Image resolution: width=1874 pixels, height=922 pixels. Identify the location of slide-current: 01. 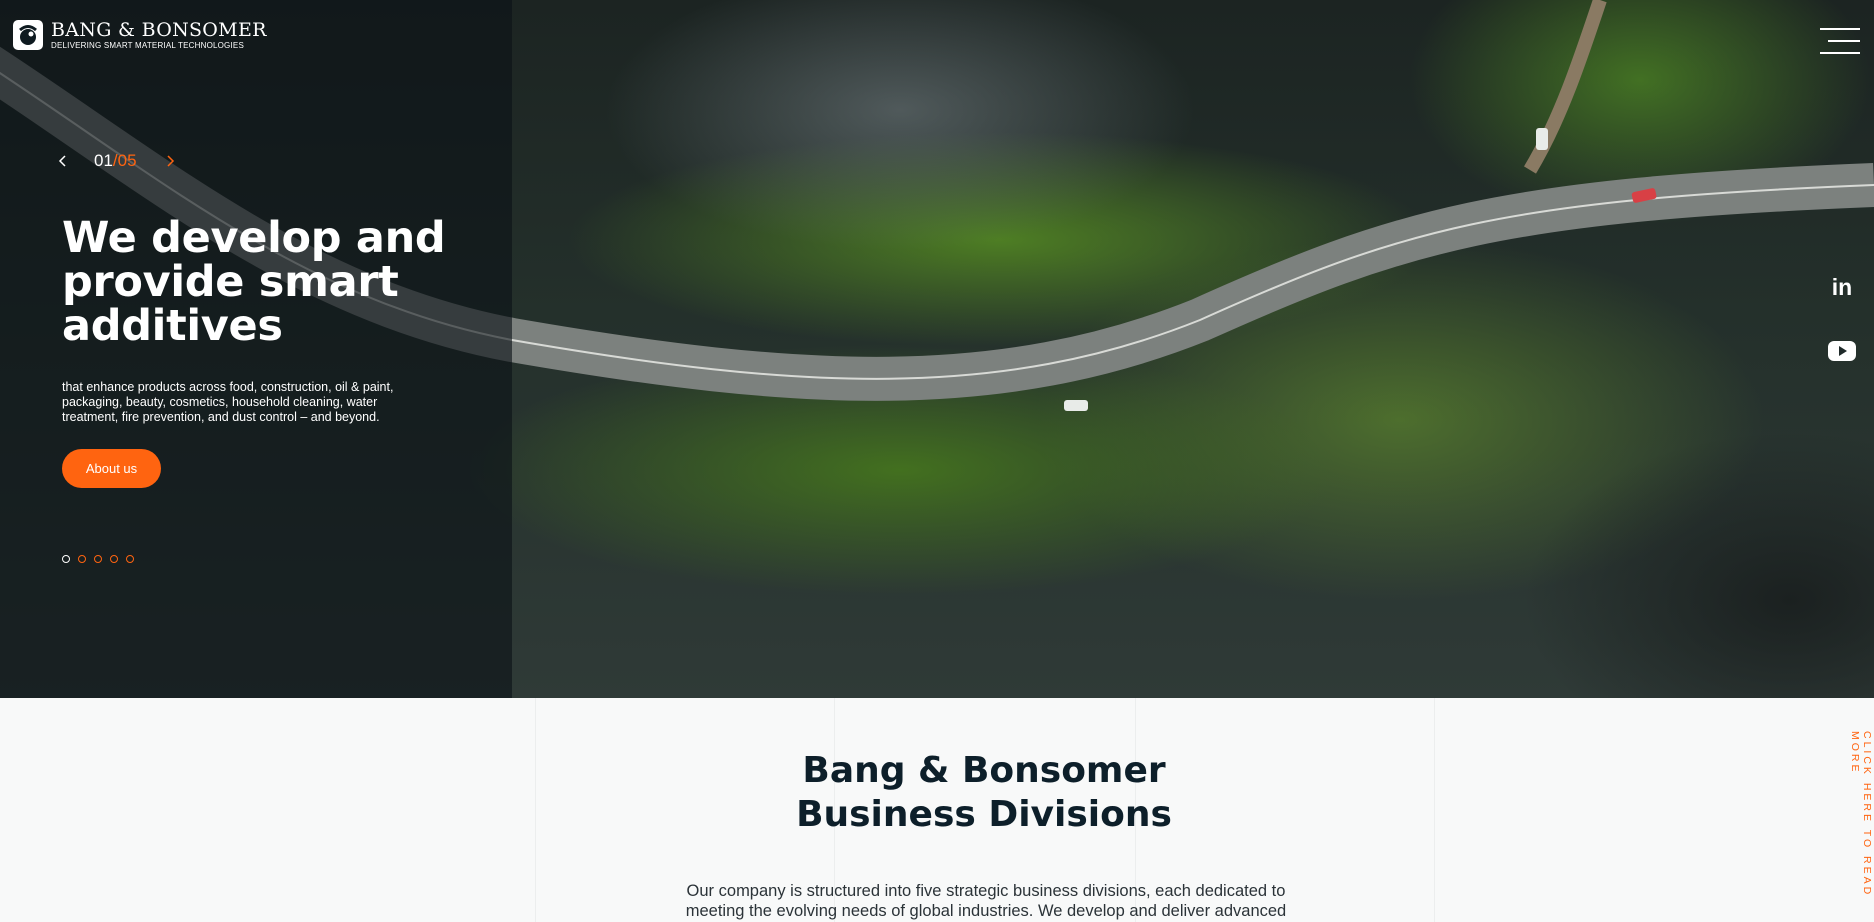
(103, 160).